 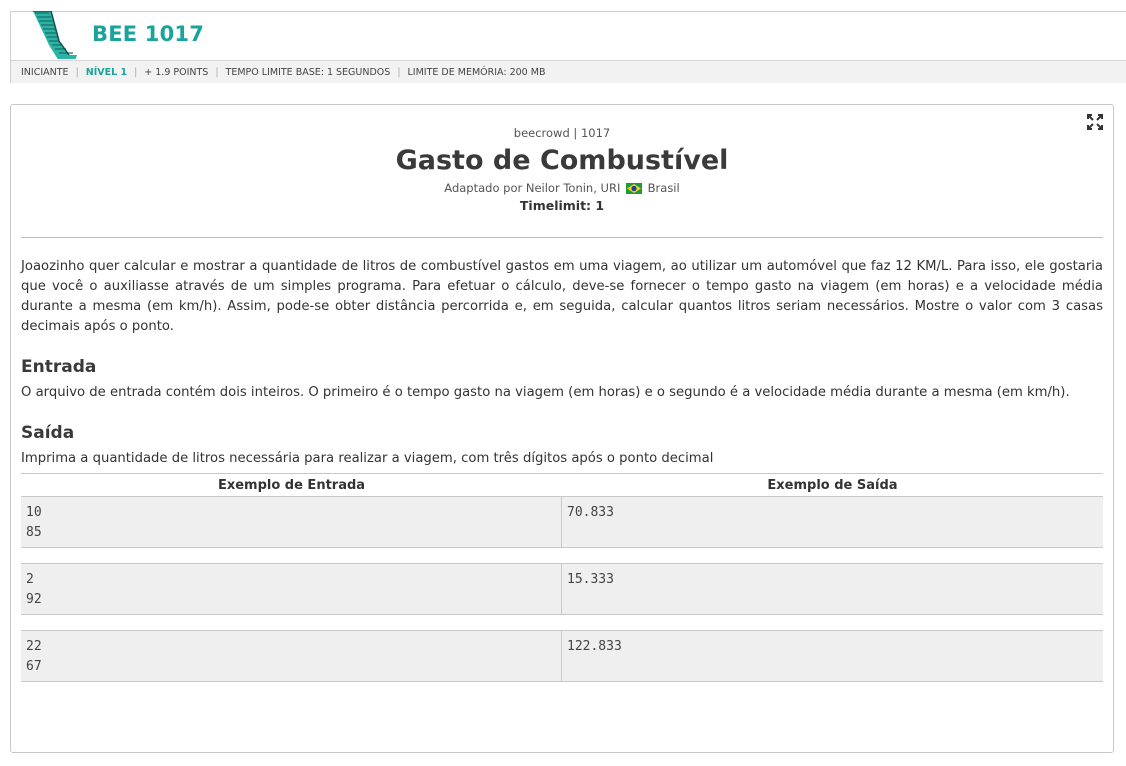 What do you see at coordinates (176, 72) in the screenshot?
I see `meta-points: + 1.9 POINTS` at bounding box center [176, 72].